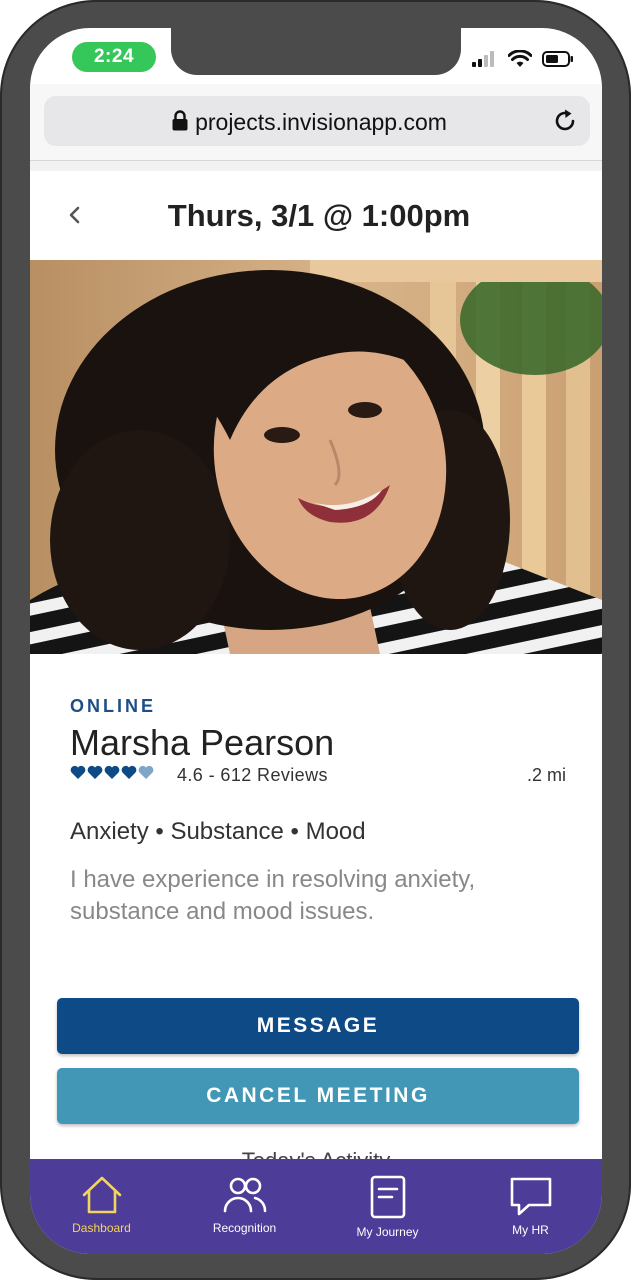  Describe the element at coordinates (319, 215) in the screenshot. I see `page-title: Thurs, 3/1 @ 1:00pm` at that location.